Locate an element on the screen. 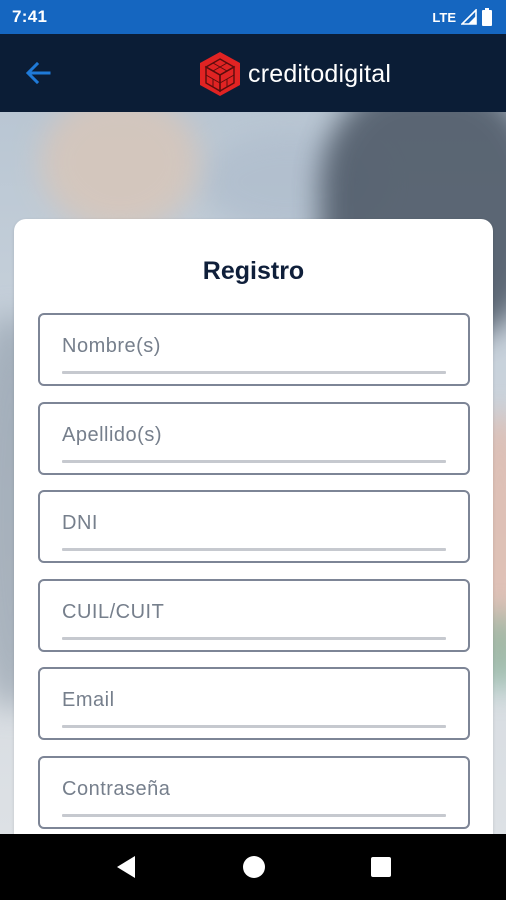 The image size is (506, 900). email-field is located at coordinates (254, 703).